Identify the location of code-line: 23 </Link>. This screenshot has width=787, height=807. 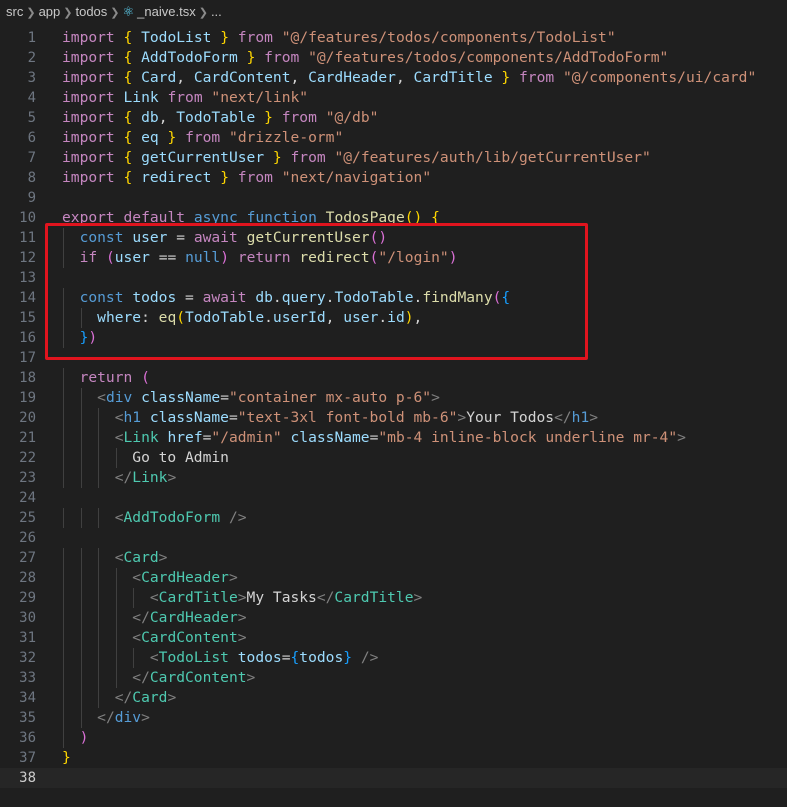
(393, 478).